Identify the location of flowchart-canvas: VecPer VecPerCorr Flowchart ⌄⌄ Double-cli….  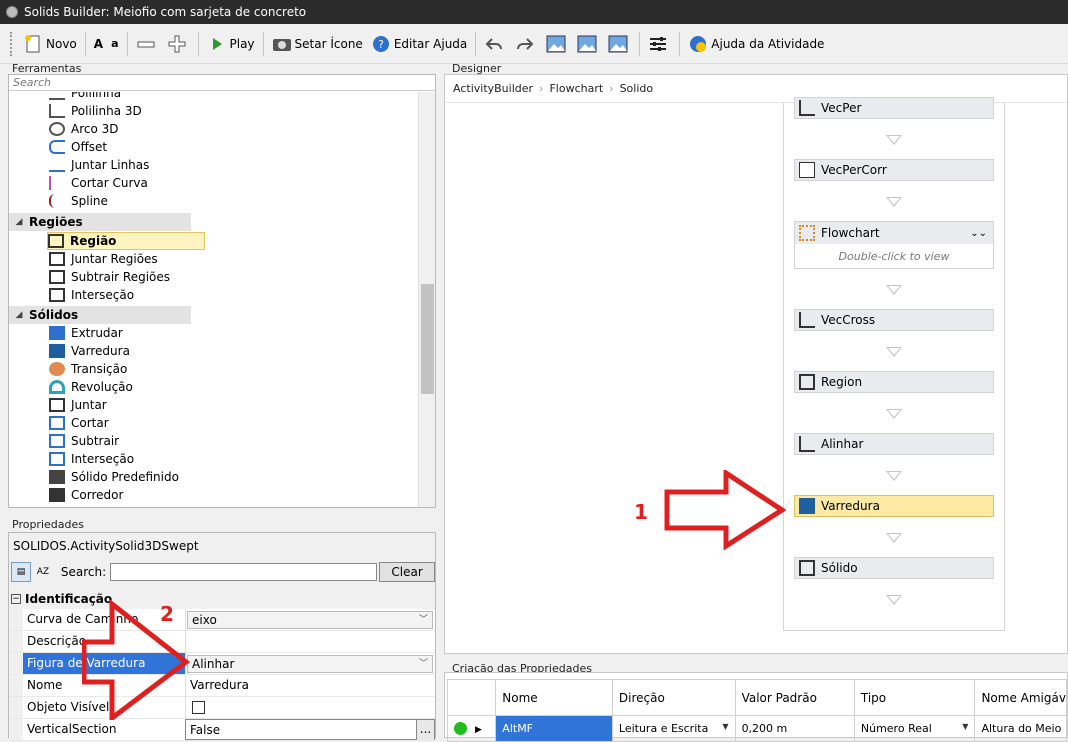
(894, 364).